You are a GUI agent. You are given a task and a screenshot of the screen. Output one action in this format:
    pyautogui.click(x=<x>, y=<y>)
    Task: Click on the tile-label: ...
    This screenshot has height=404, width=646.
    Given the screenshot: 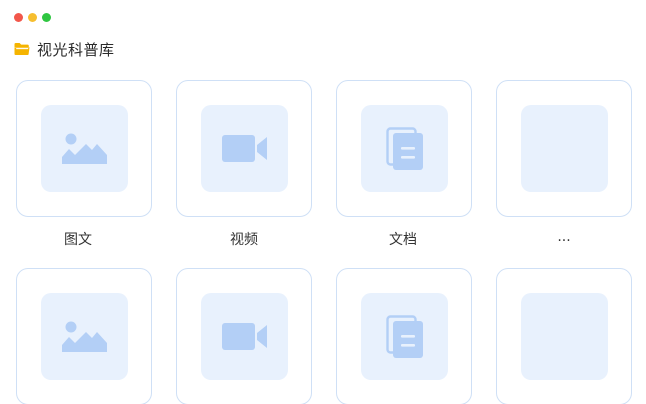 What is the action you would take?
    pyautogui.click(x=564, y=237)
    